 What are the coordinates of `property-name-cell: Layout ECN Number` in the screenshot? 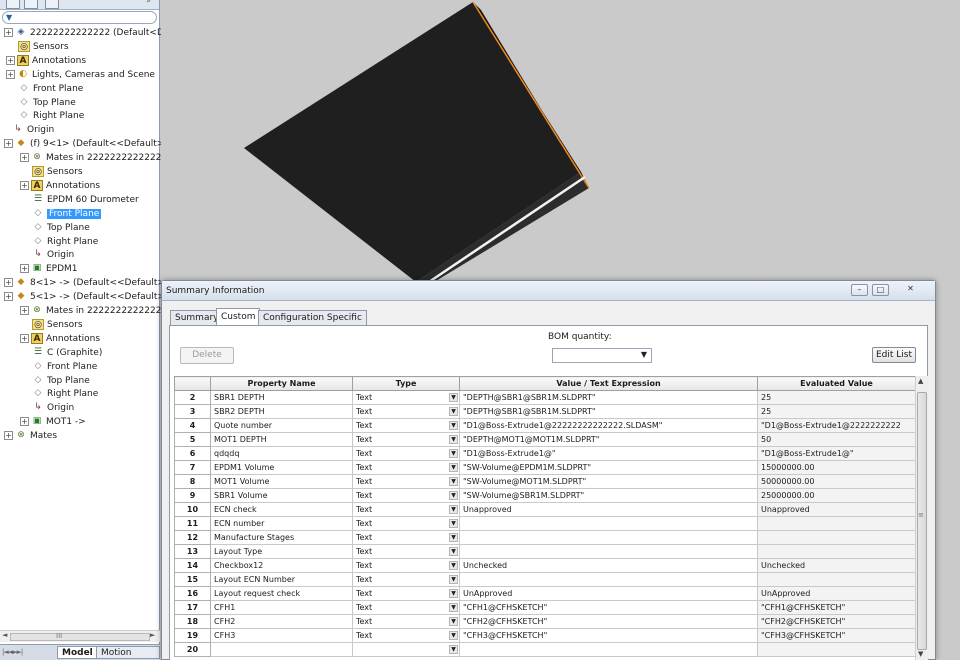 It's located at (281, 579).